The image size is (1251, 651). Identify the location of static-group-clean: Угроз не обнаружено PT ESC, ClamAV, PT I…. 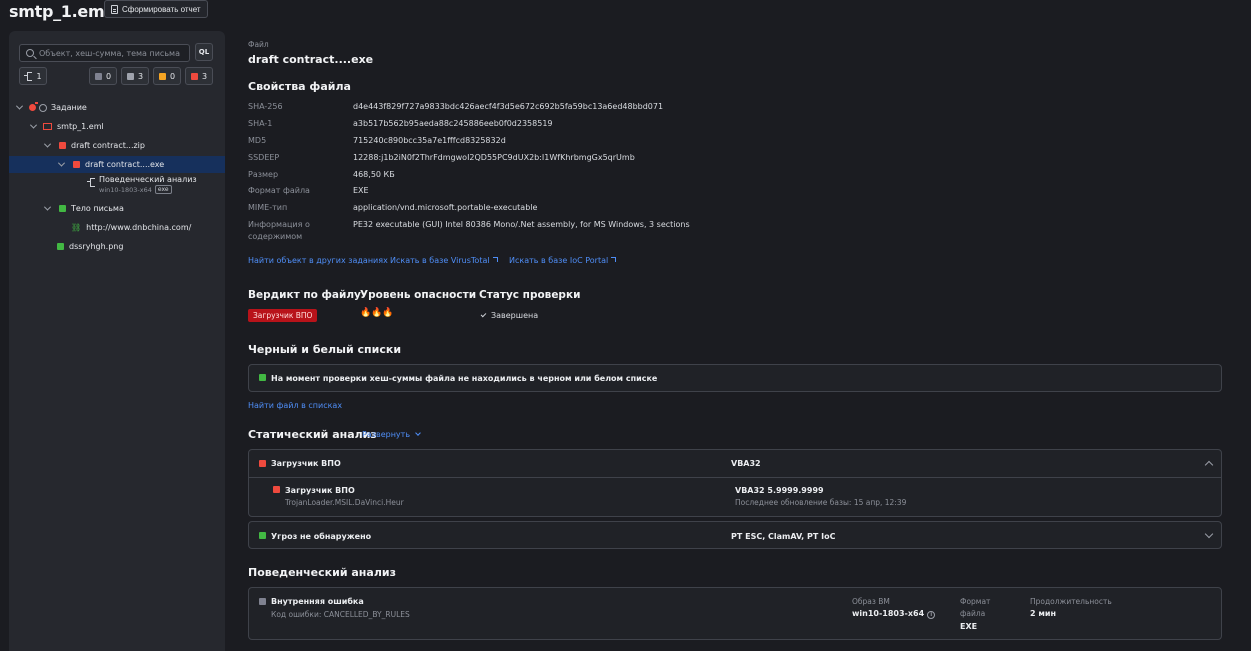
(735, 535).